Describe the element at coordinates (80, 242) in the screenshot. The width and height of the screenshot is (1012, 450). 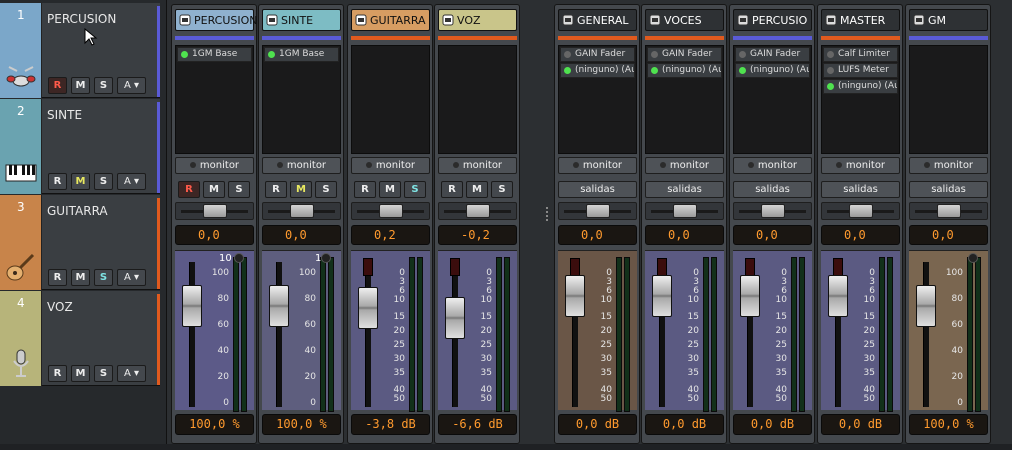
I see `track-header-guitarra: 3 GUITARRA R M S A ▾` at that location.